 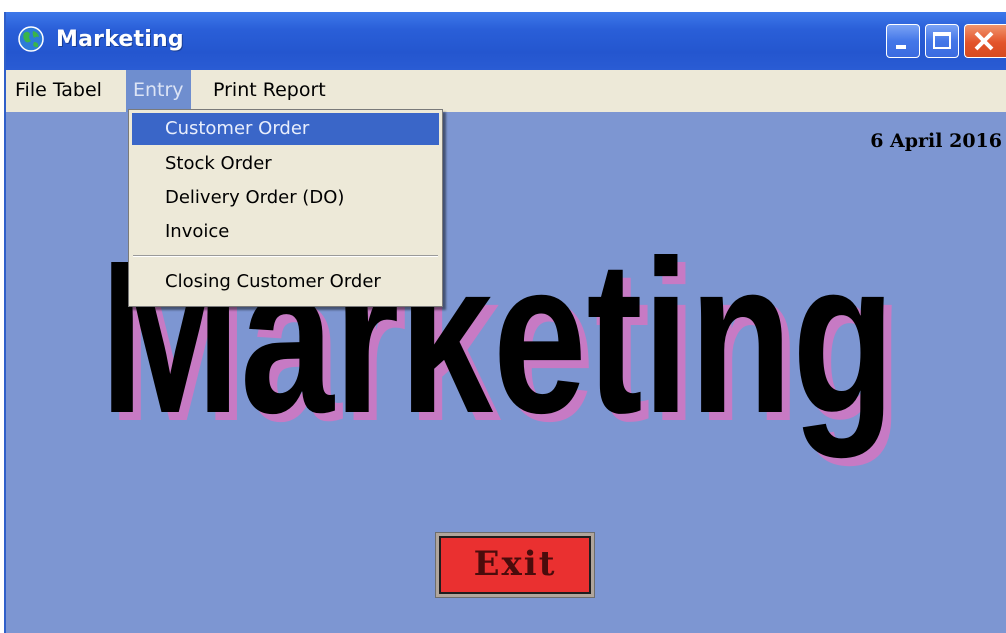 I want to click on menu-separator, so click(x=285, y=256).